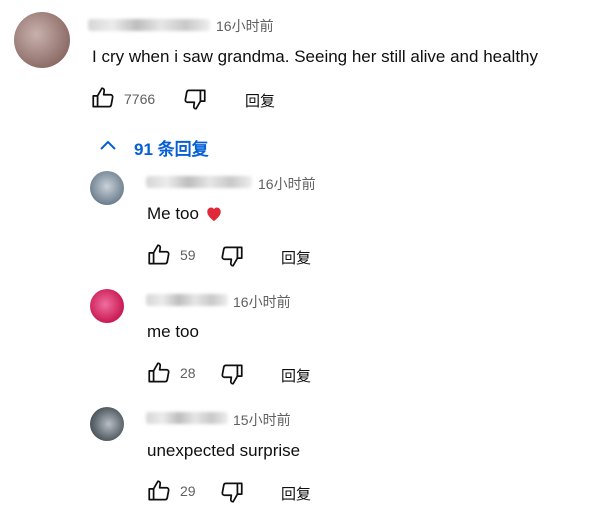  I want to click on like-count: 29, so click(188, 491).